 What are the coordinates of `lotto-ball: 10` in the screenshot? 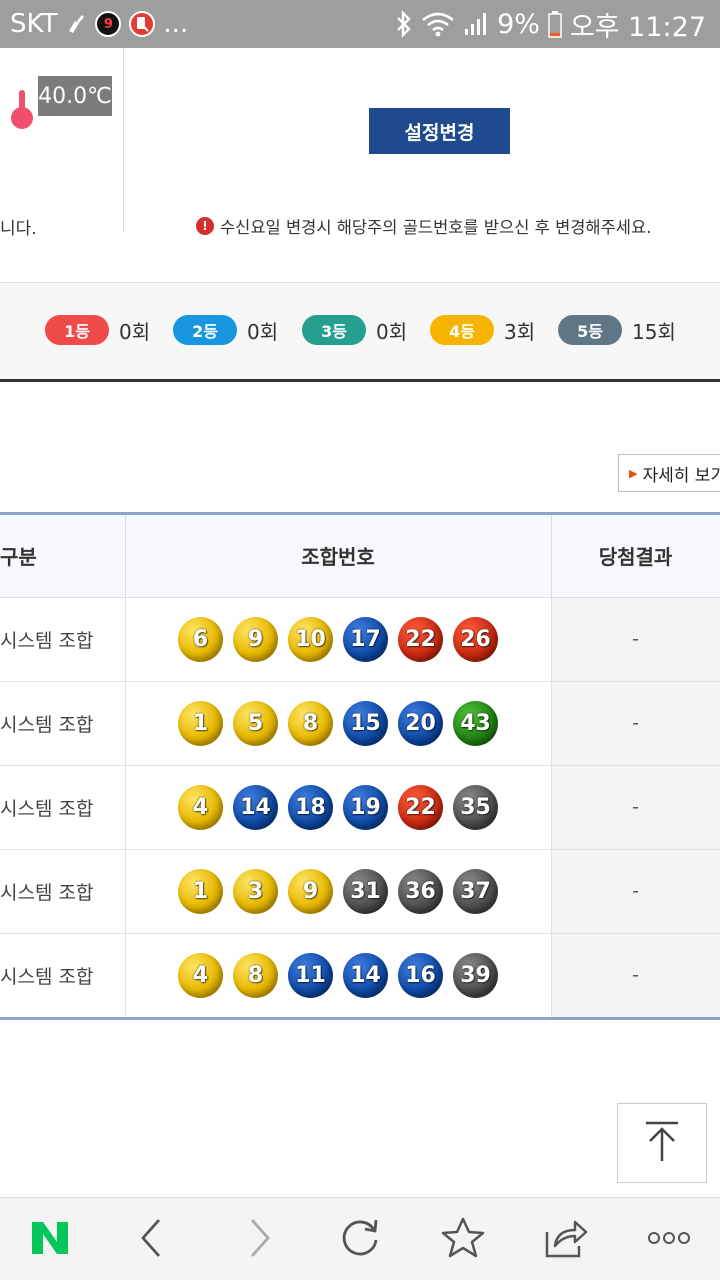 It's located at (310, 639).